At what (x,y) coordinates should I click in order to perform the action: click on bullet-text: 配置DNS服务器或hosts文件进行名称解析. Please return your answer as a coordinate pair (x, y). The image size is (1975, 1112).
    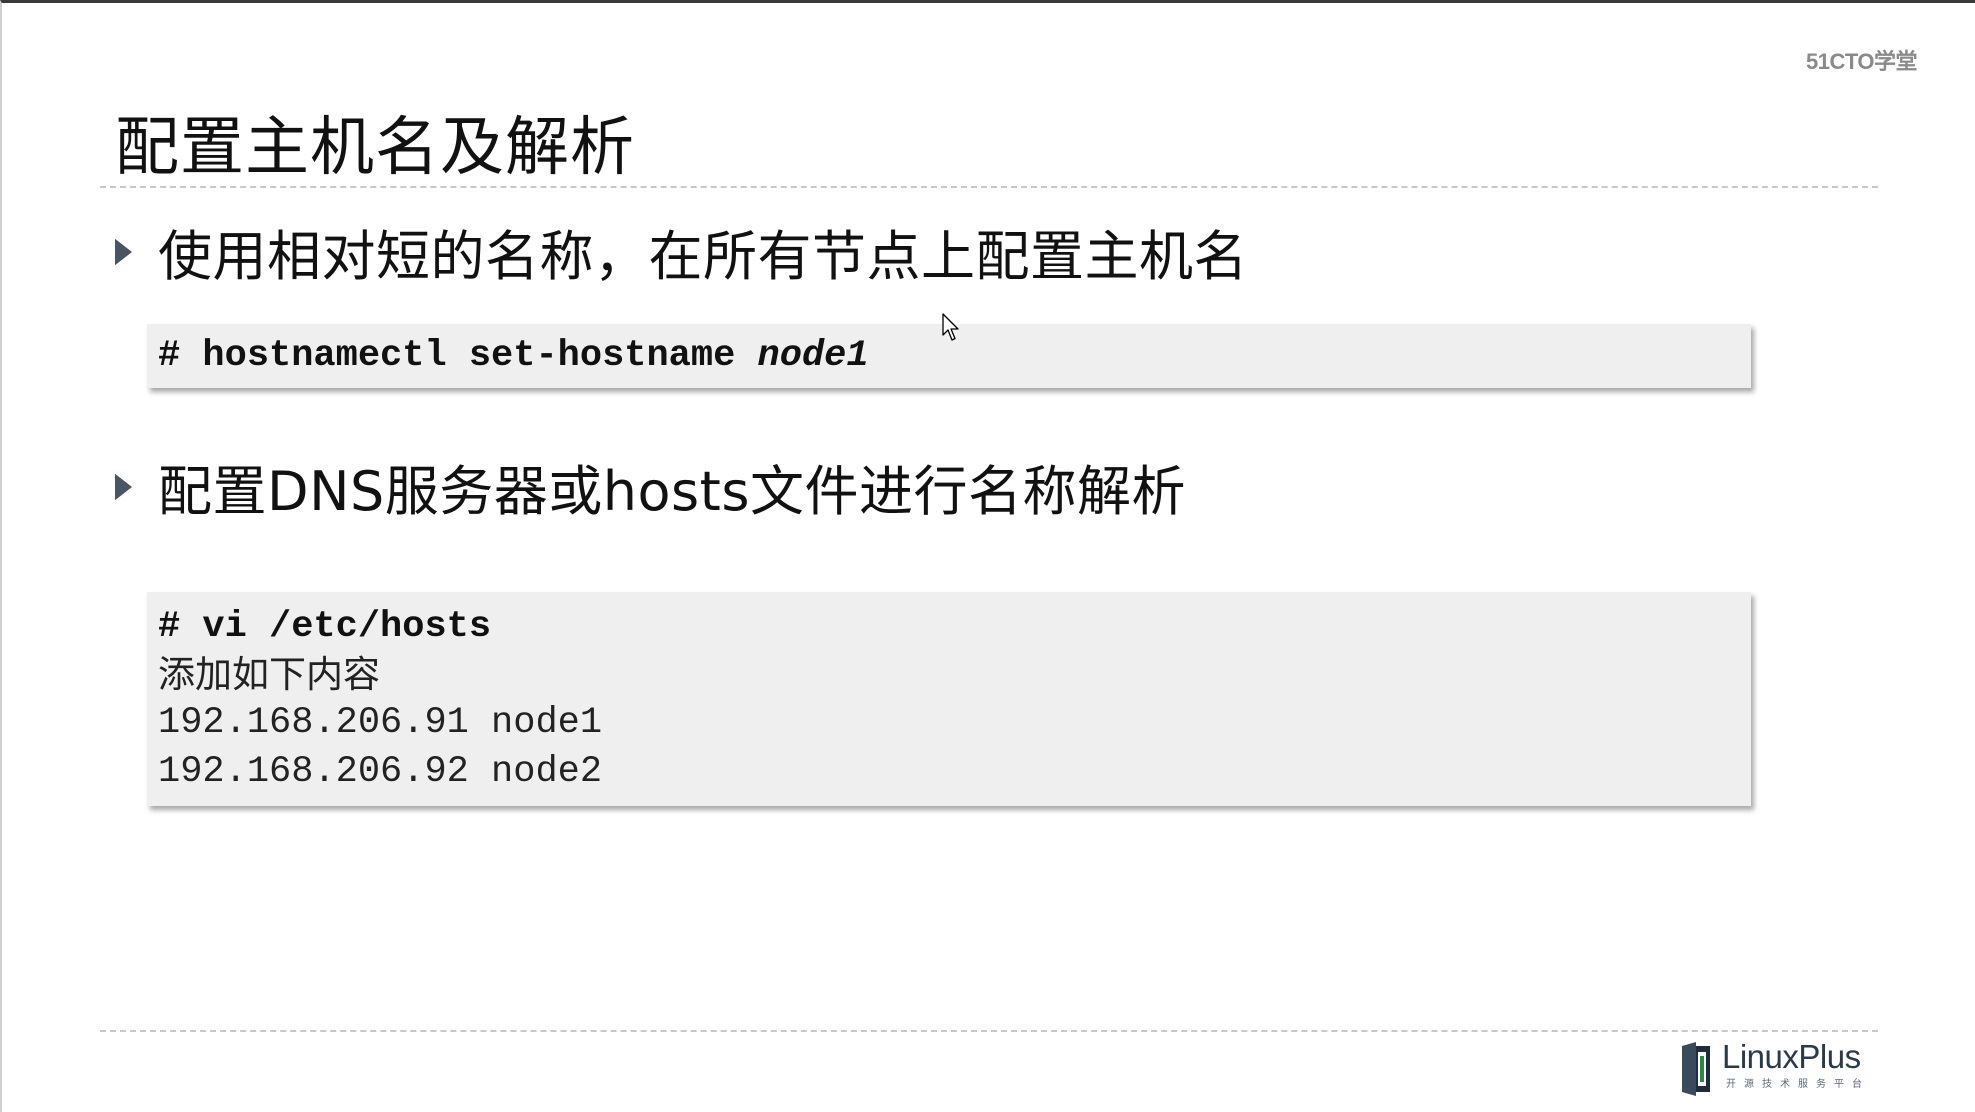
    Looking at the image, I should click on (672, 491).